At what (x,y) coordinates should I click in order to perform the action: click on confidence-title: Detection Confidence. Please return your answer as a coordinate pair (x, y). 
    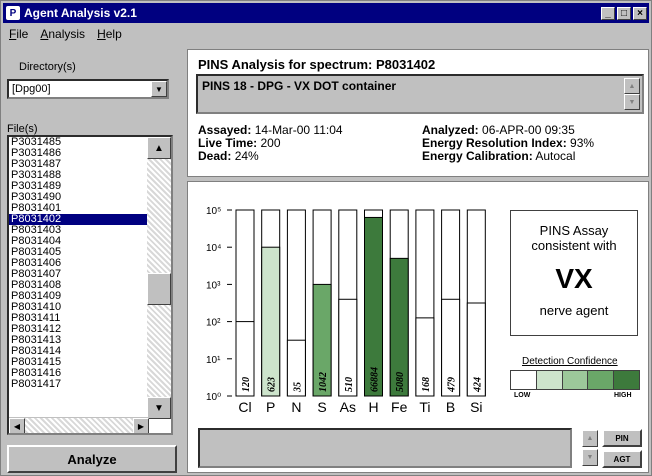
    Looking at the image, I should click on (570, 361).